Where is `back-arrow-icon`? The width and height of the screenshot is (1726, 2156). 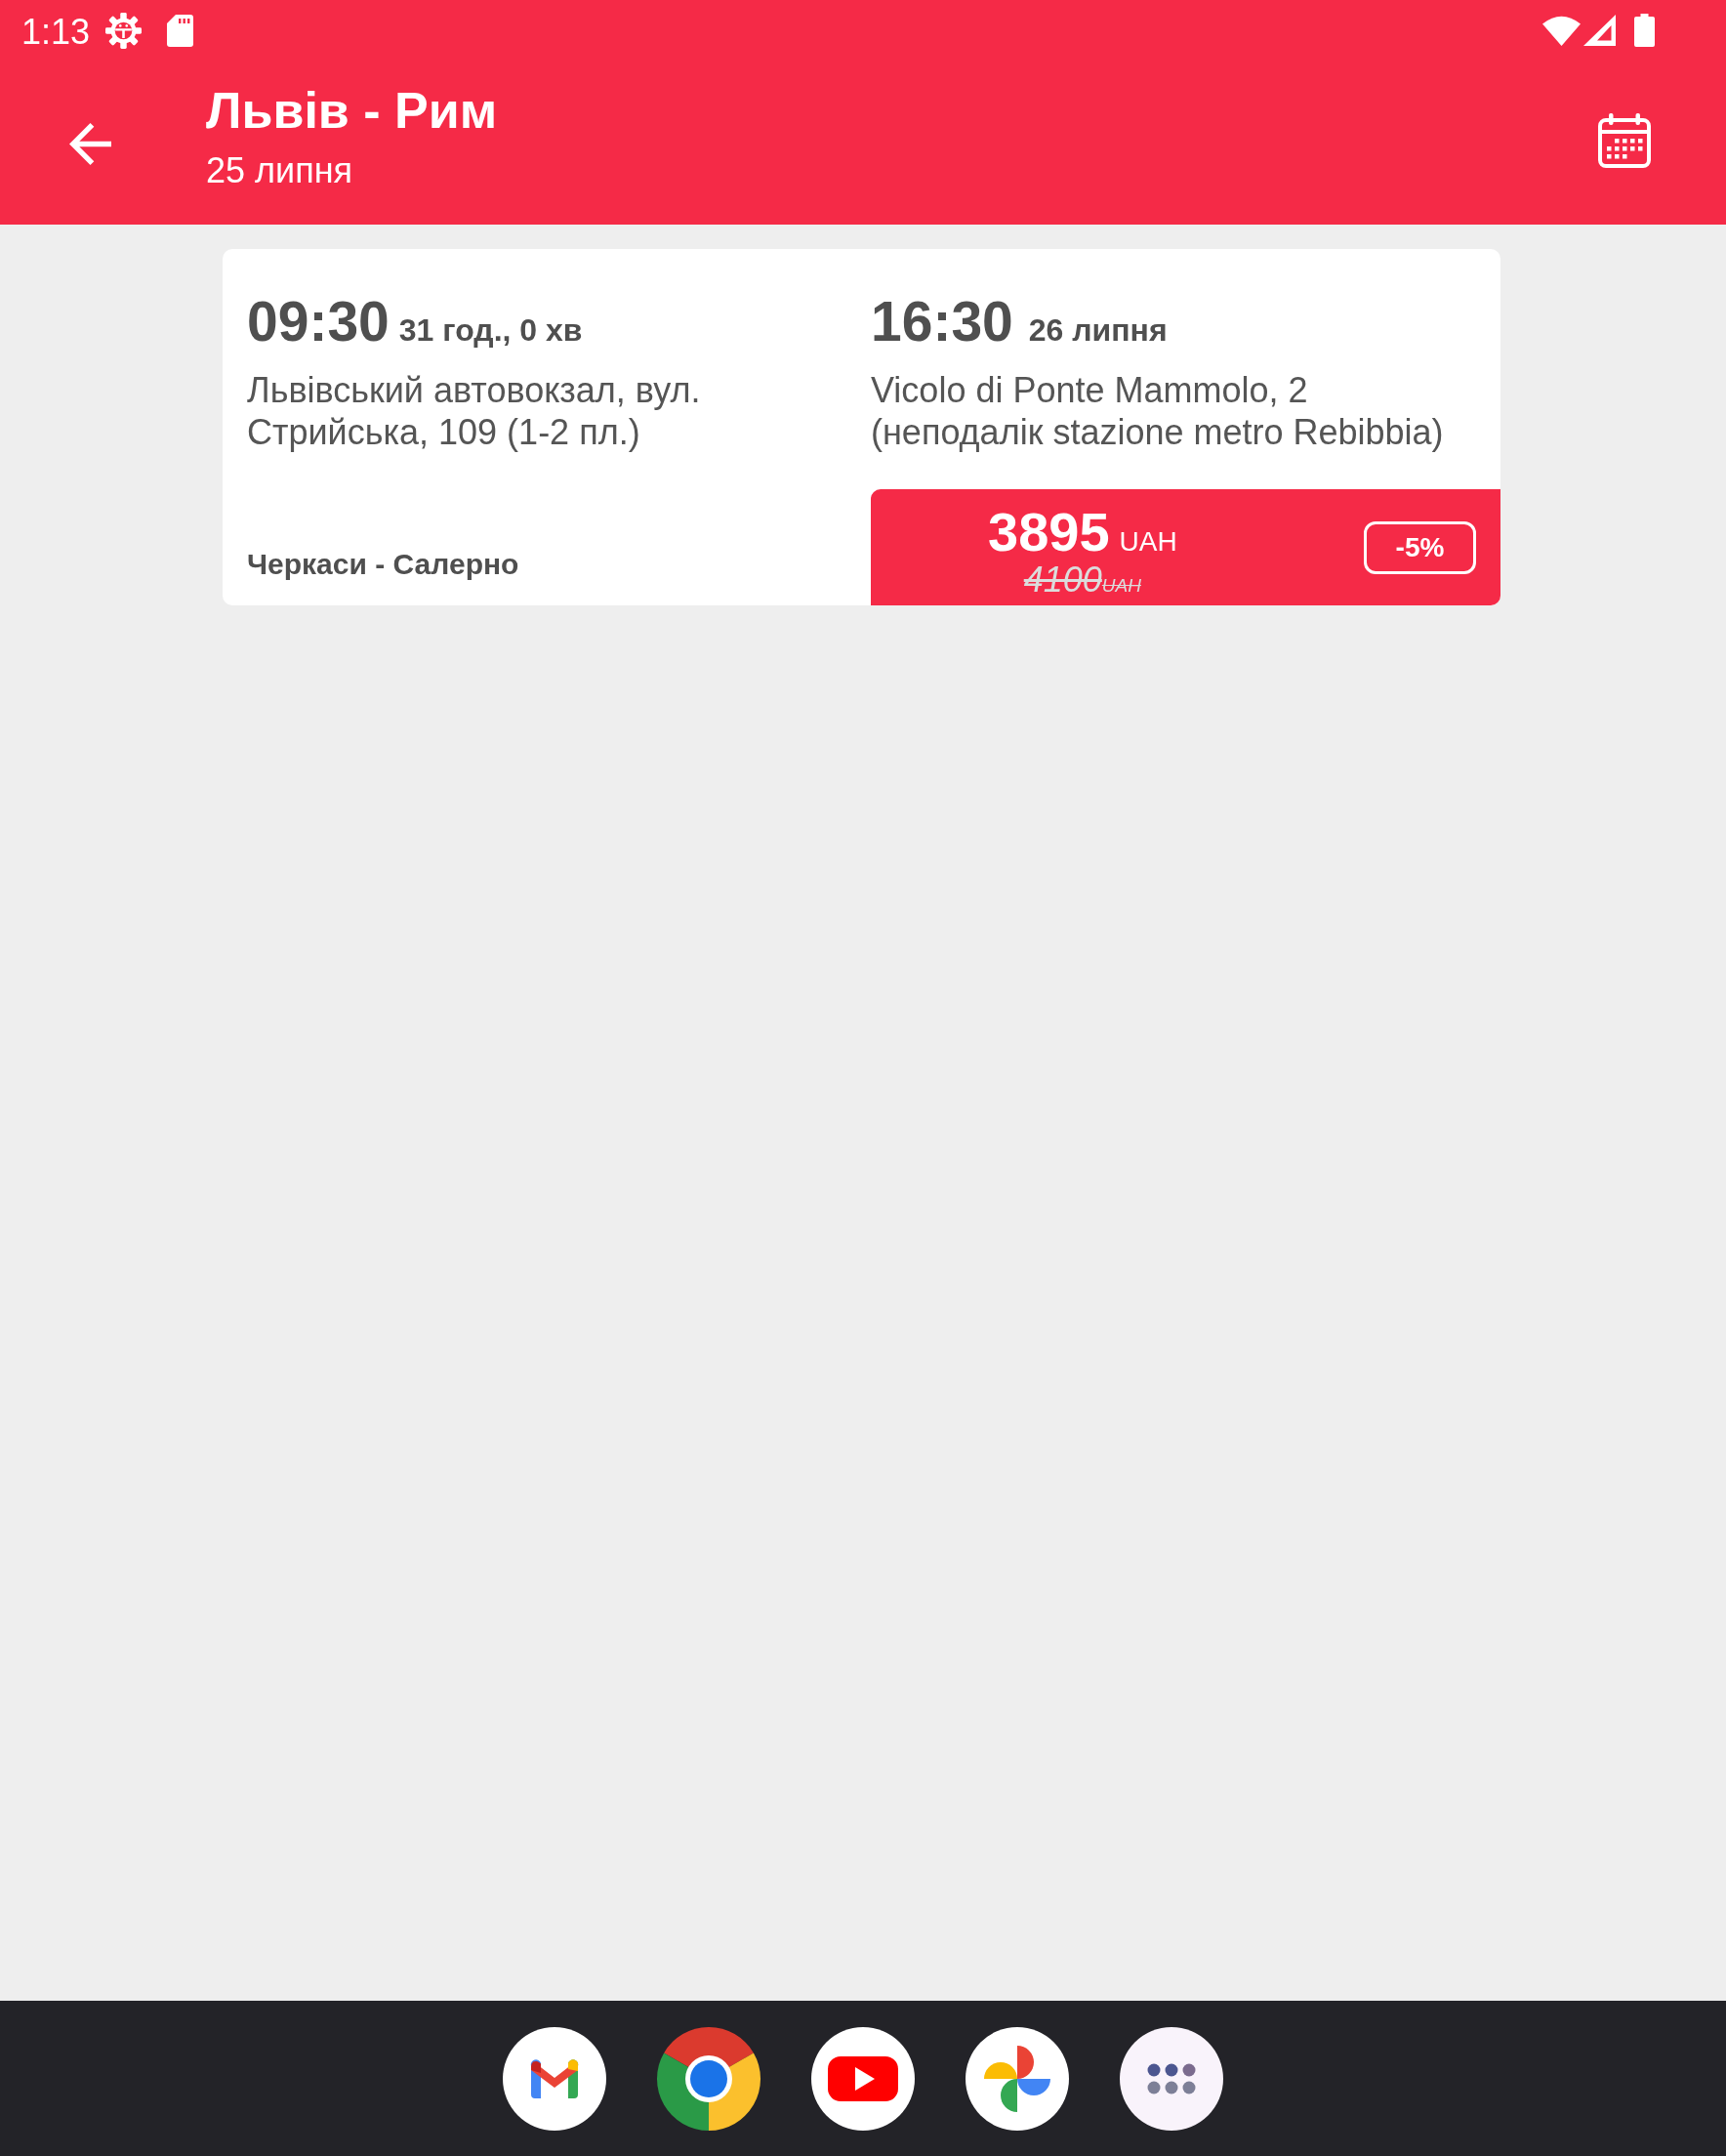
back-arrow-icon is located at coordinates (90, 144).